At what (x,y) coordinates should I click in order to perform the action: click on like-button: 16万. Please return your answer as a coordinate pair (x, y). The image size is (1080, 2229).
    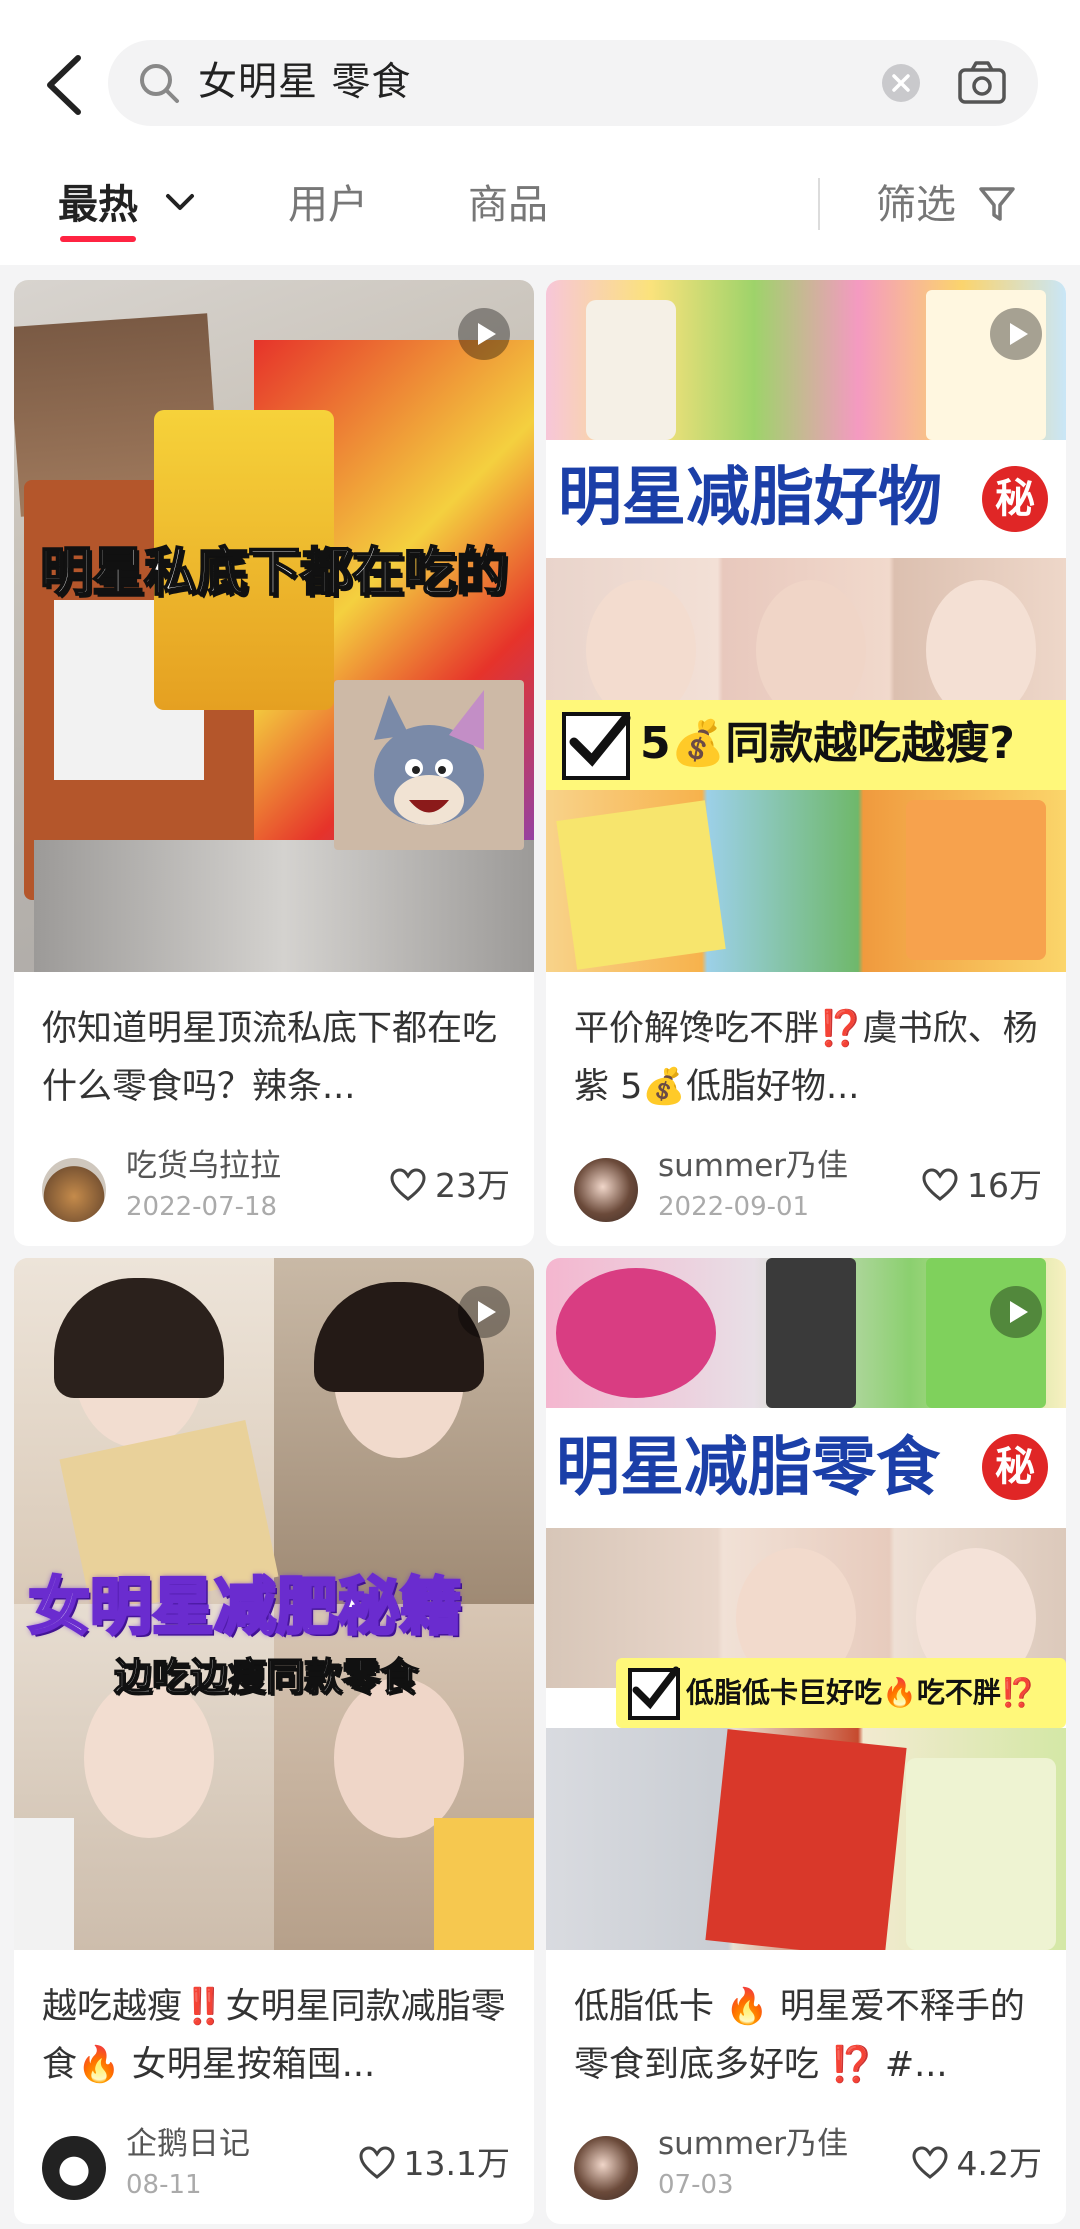
    Looking at the image, I should click on (981, 1186).